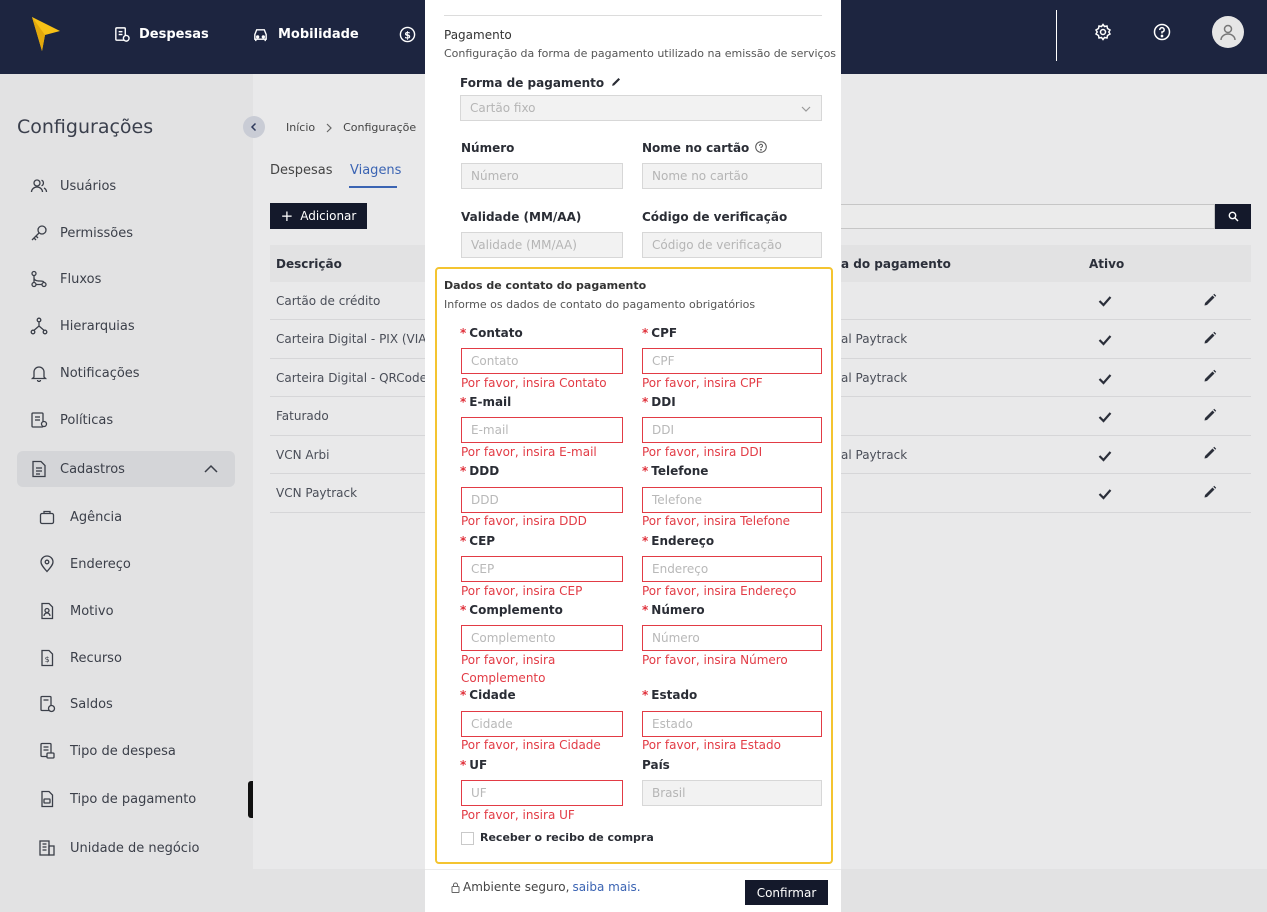 The image size is (1267, 912). I want to click on search-button, so click(1233, 216).